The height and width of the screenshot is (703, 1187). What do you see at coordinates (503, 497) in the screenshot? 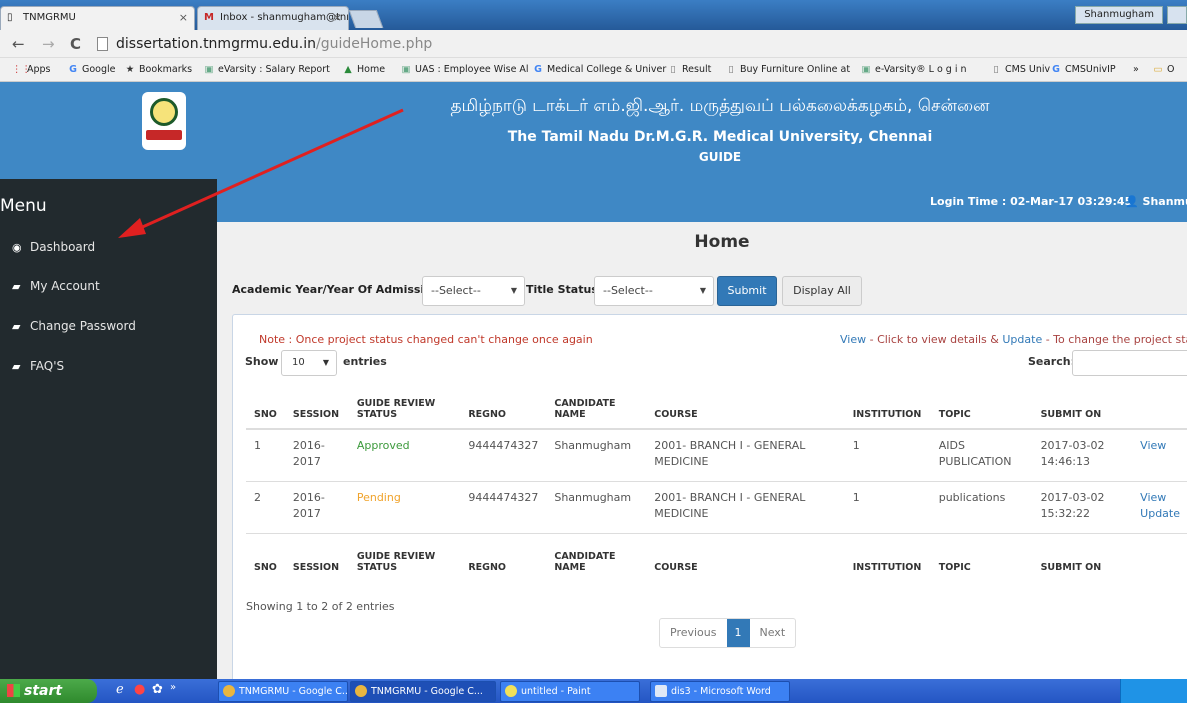
I see `cell-regno: 9444474327` at bounding box center [503, 497].